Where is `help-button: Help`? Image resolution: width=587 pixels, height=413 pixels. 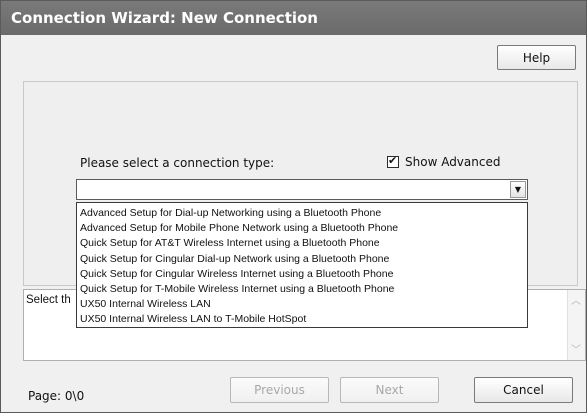 help-button: Help is located at coordinates (536, 57).